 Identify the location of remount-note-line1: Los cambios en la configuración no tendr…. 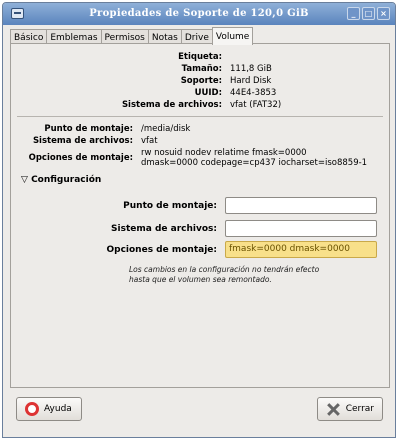
(224, 269).